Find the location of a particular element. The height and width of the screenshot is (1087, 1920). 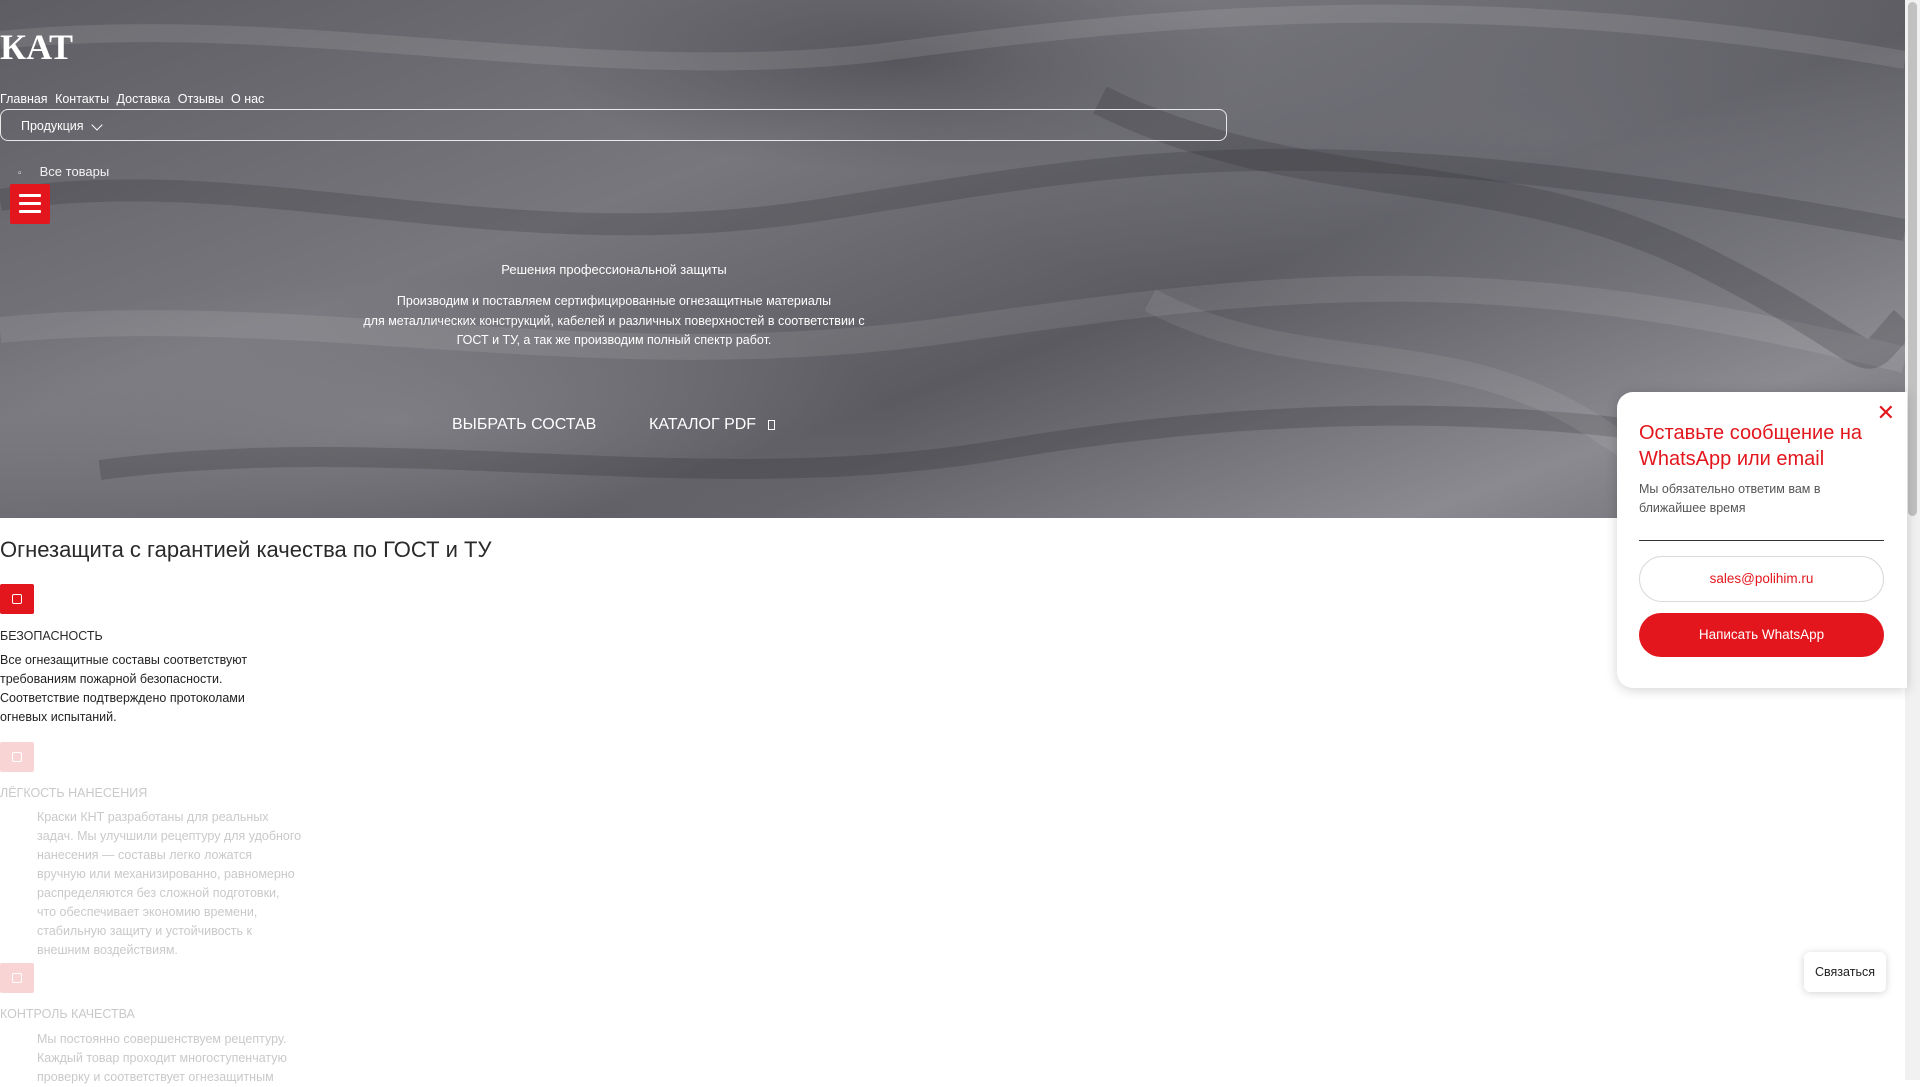

all-goods-label: Все товары is located at coordinates (74, 171).